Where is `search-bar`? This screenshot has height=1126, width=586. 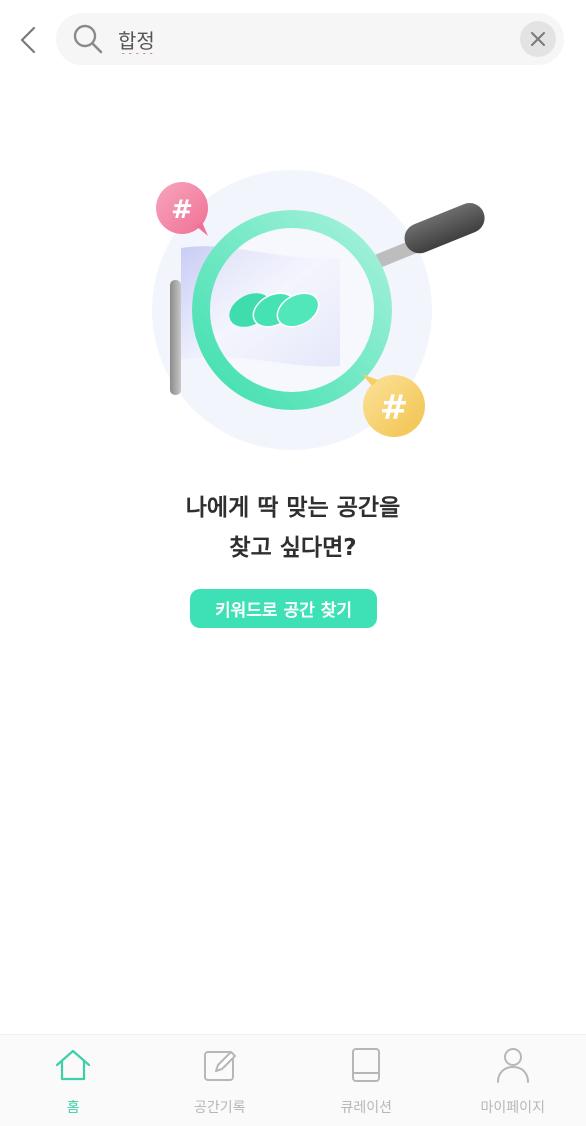 search-bar is located at coordinates (310, 39).